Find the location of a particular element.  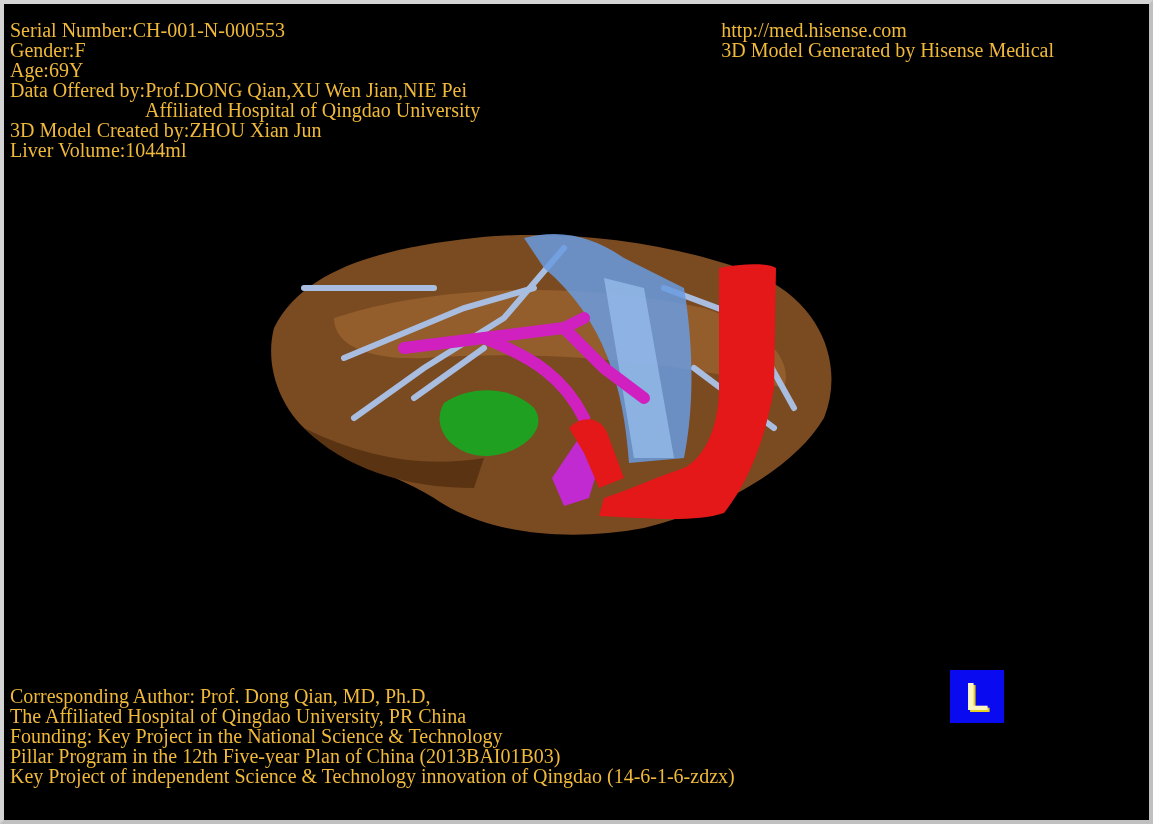

info-text: http://med.hisense.com is located at coordinates (814, 30).